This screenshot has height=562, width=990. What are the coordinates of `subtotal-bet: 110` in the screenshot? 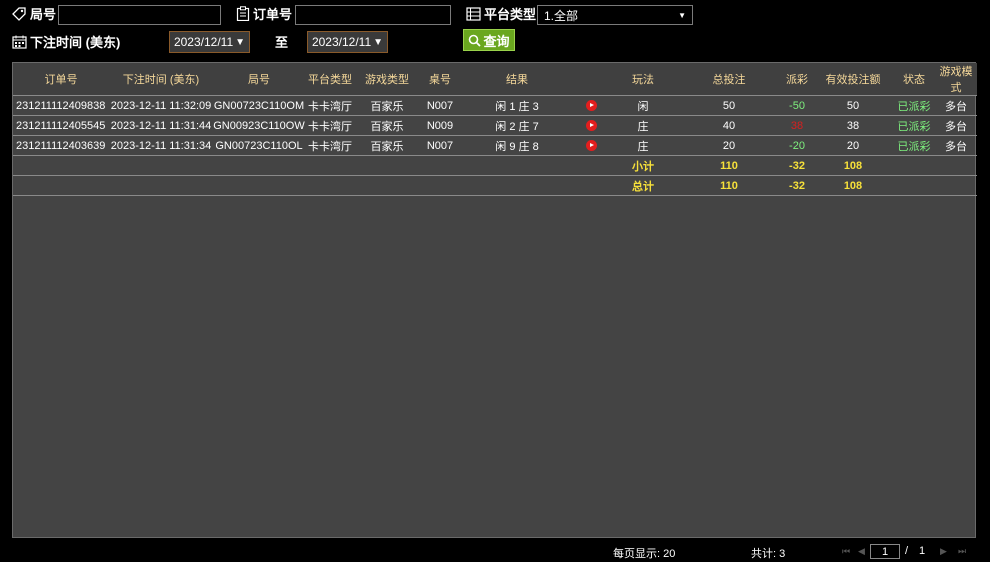 It's located at (729, 165).